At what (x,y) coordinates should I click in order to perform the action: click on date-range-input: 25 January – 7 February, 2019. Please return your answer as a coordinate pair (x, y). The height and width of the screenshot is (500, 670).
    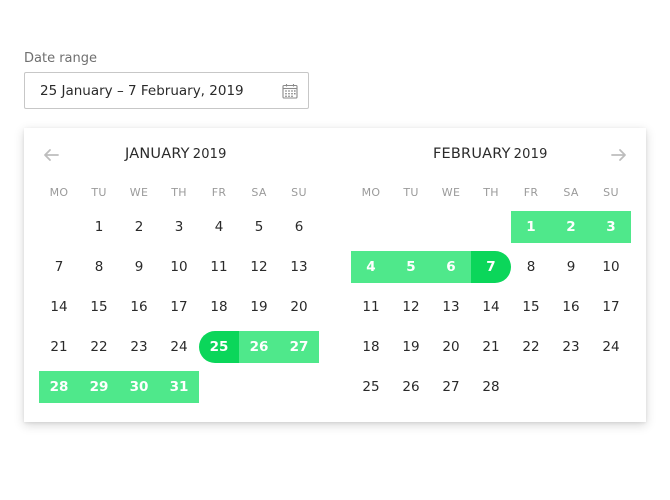
    Looking at the image, I should click on (166, 90).